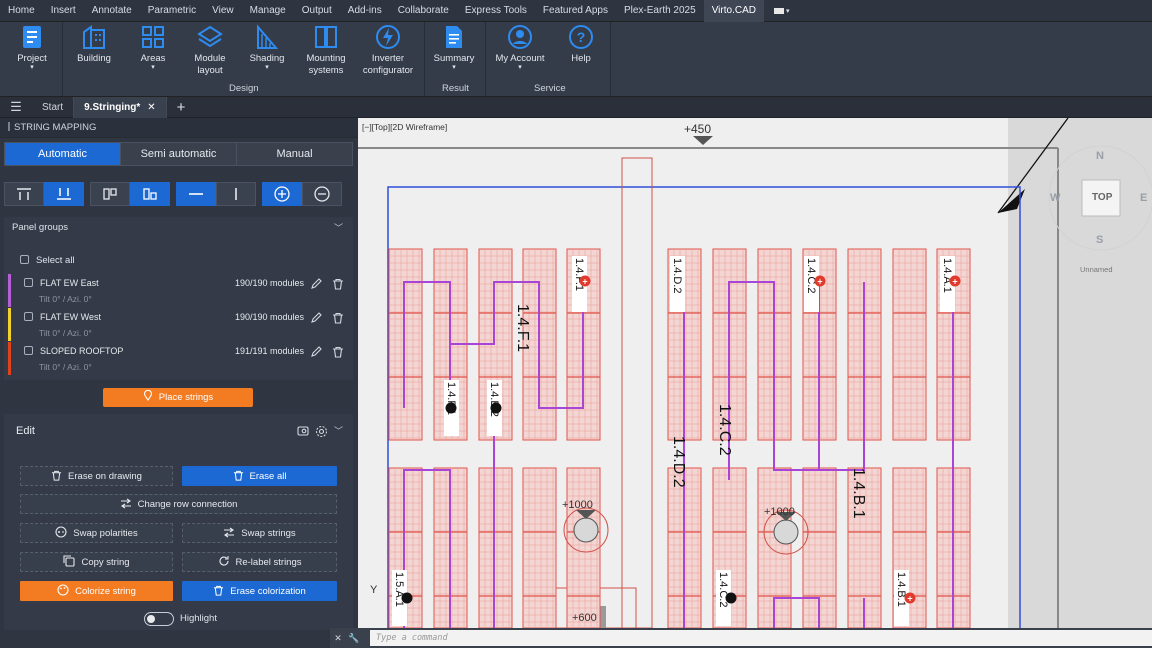  Describe the element at coordinates (1099, 240) in the screenshot. I see `compass-south: S` at that location.